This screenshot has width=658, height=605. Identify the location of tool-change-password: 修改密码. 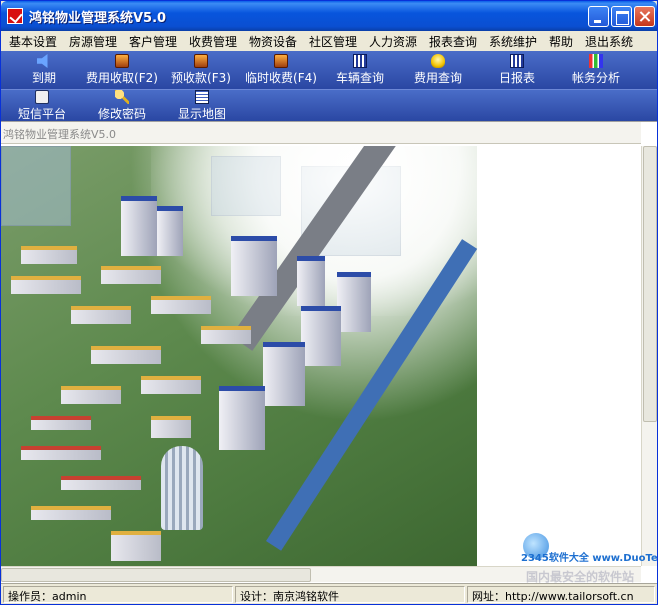
(122, 106).